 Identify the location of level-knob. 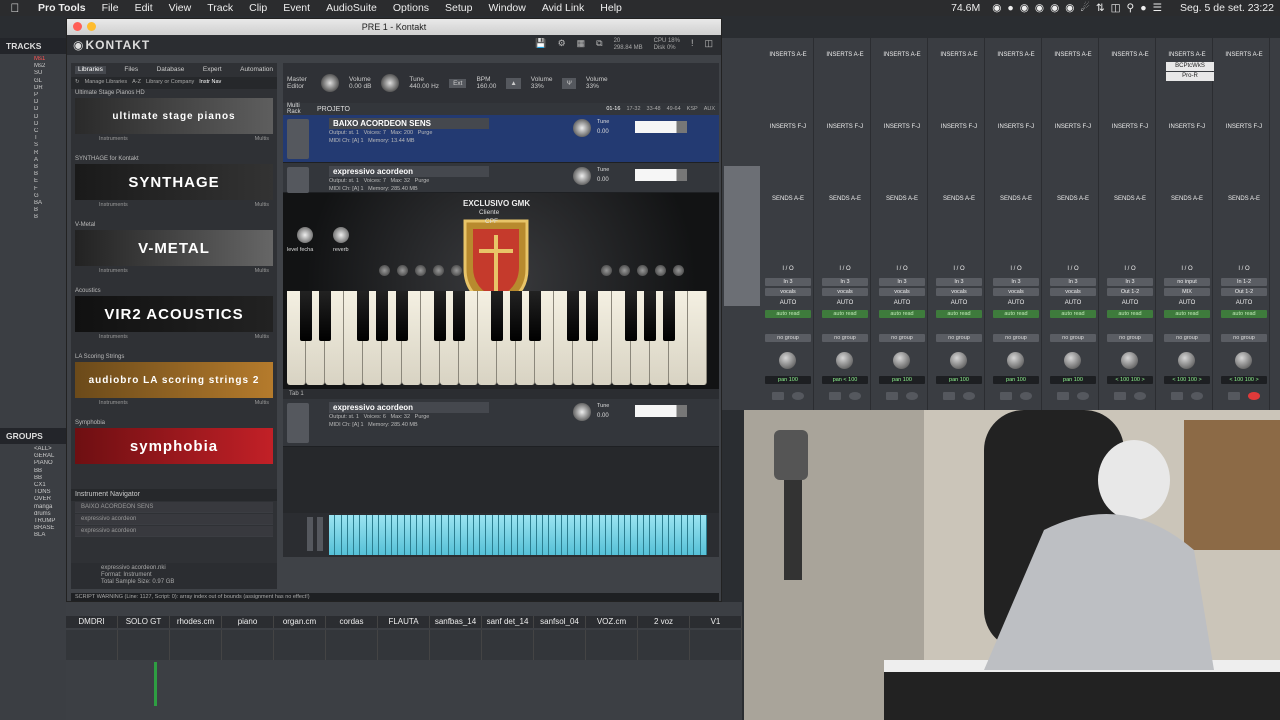
(305, 235).